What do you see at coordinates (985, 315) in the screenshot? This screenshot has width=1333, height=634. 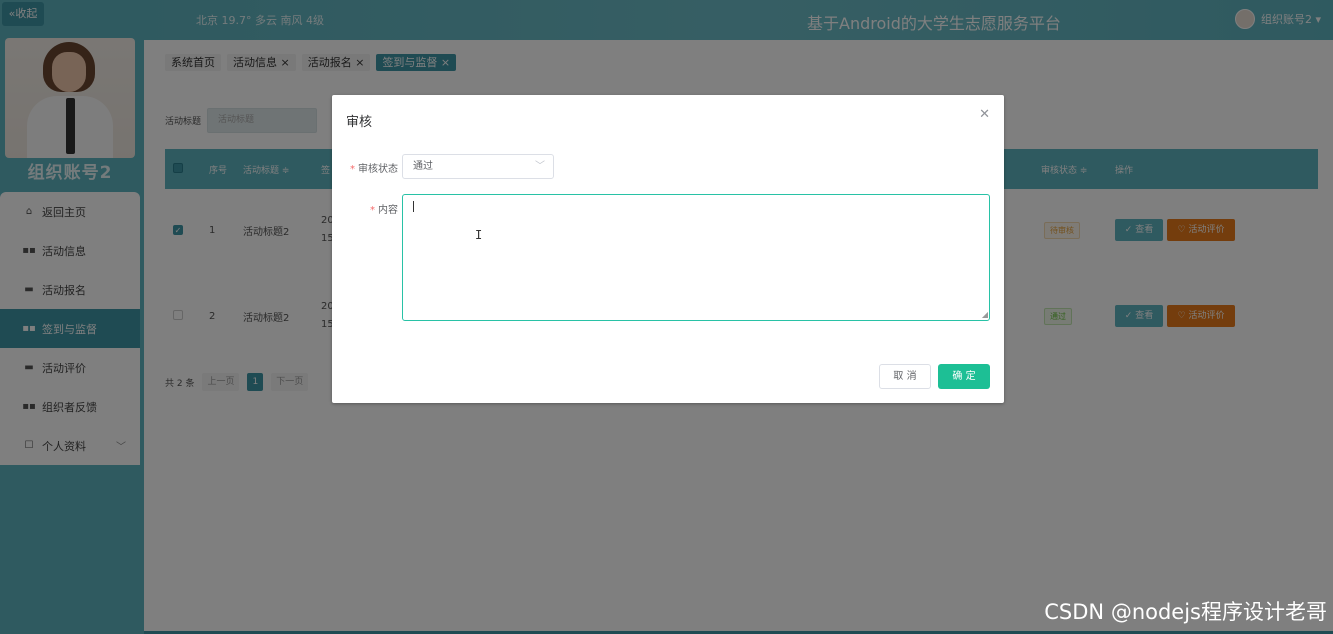 I see `resize-handle-icon: ◢` at bounding box center [985, 315].